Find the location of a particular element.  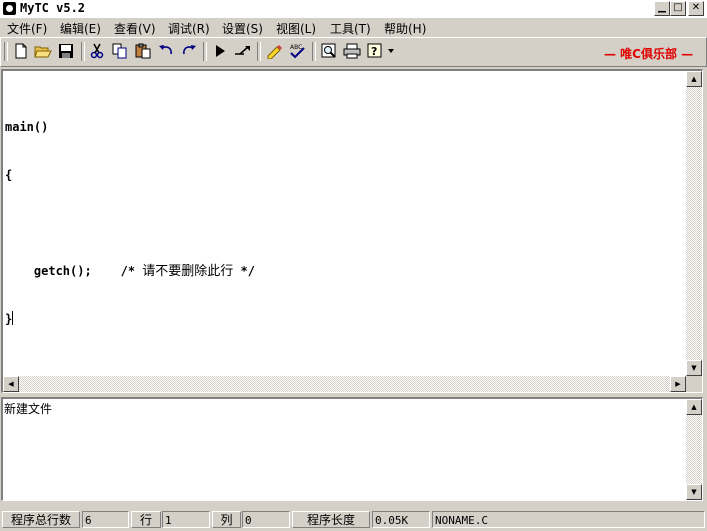

scroll-right-icon: ▶ is located at coordinates (678, 384).